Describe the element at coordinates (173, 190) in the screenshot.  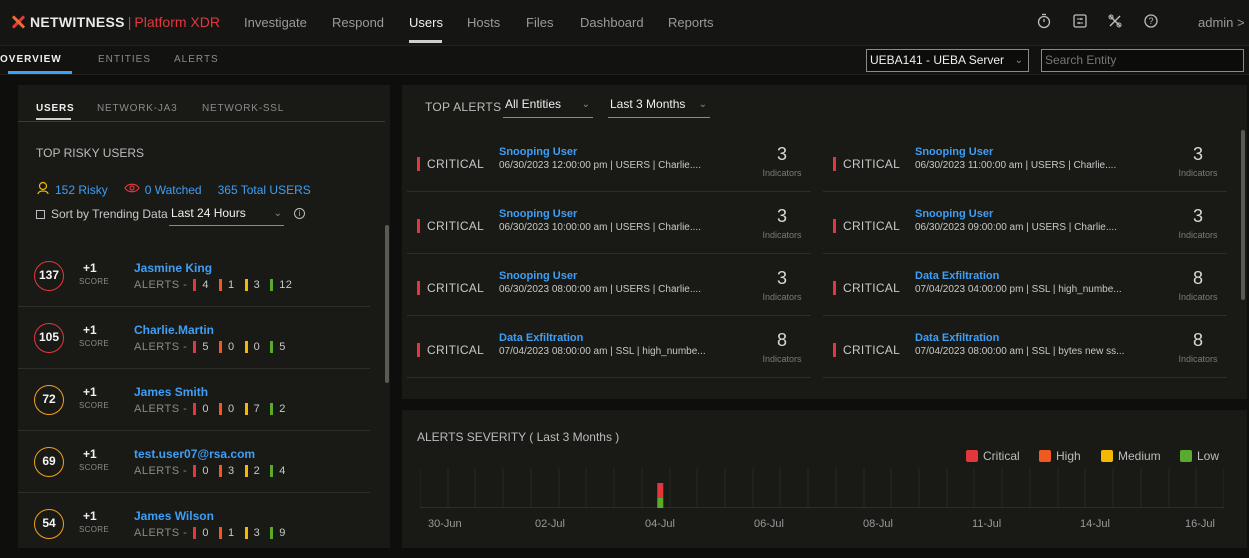
I see `watched-count-link: 0 Watched` at that location.